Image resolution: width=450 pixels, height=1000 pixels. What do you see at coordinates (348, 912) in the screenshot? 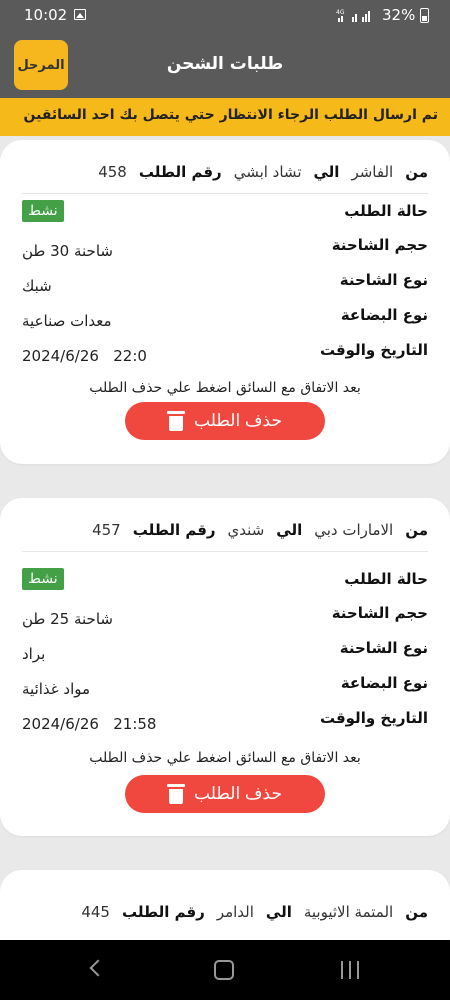
I see `from-value: المتمة الاثيوبية` at bounding box center [348, 912].